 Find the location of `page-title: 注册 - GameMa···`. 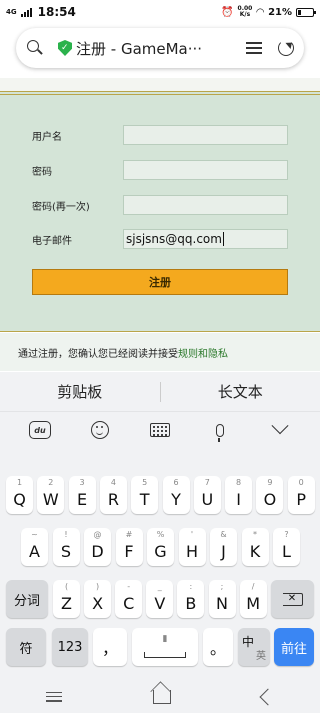

page-title: 注册 - GameMa··· is located at coordinates (156, 48).